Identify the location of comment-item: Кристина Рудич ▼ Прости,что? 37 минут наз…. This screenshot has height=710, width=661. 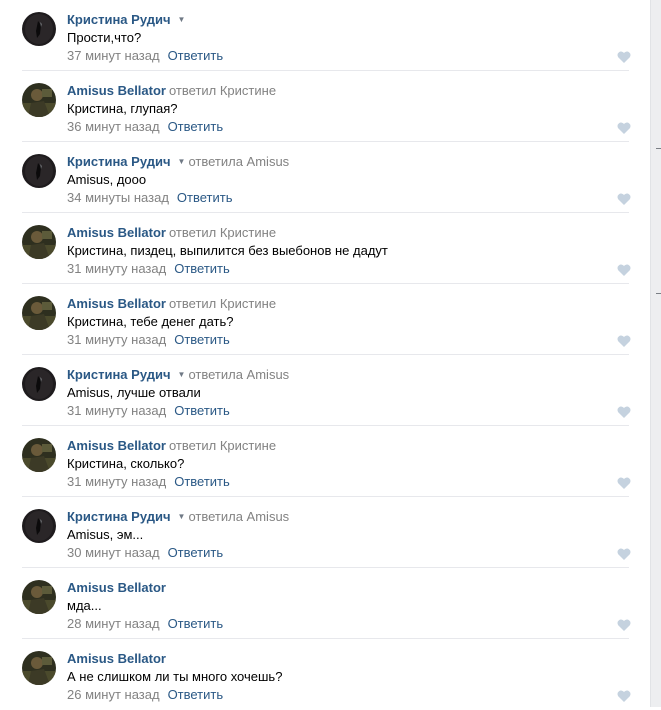
(325, 35).